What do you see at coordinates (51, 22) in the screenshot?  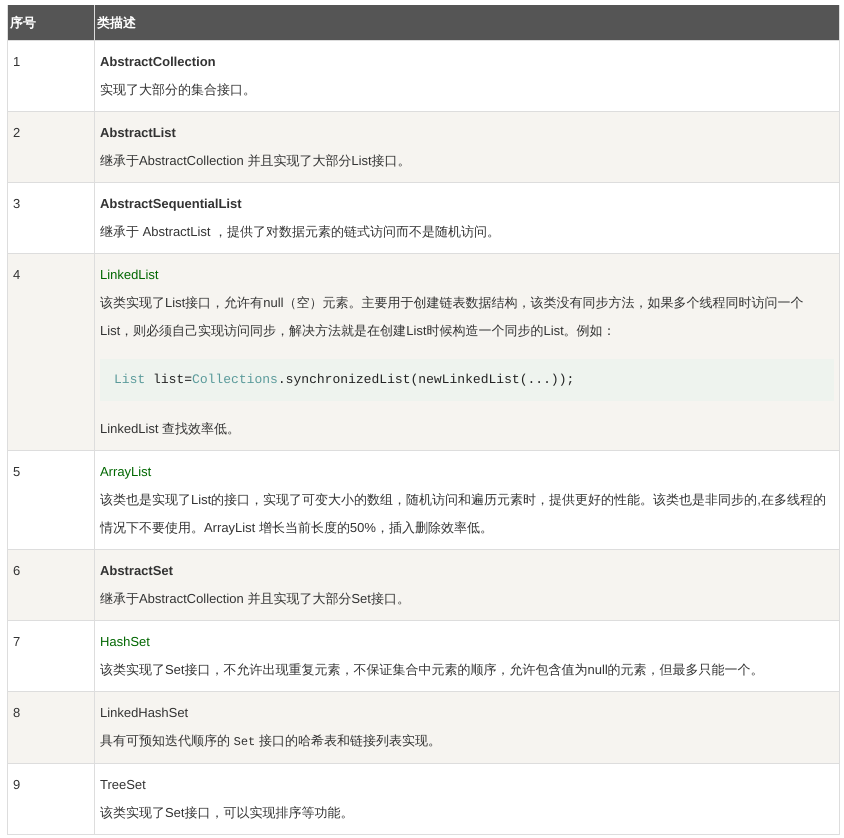 I see `column-header: 序号` at bounding box center [51, 22].